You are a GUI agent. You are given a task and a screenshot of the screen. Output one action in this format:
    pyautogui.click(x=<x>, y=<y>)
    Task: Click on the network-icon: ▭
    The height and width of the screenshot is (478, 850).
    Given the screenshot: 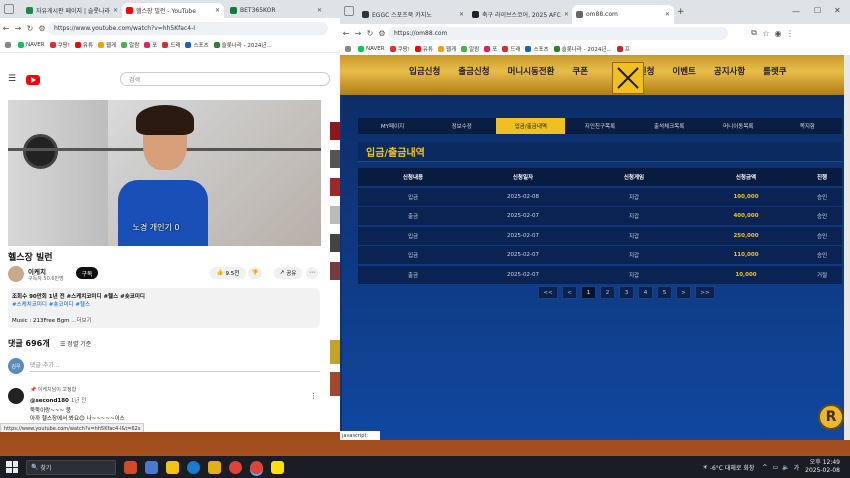 What is the action you would take?
    pyautogui.click(x=775, y=467)
    